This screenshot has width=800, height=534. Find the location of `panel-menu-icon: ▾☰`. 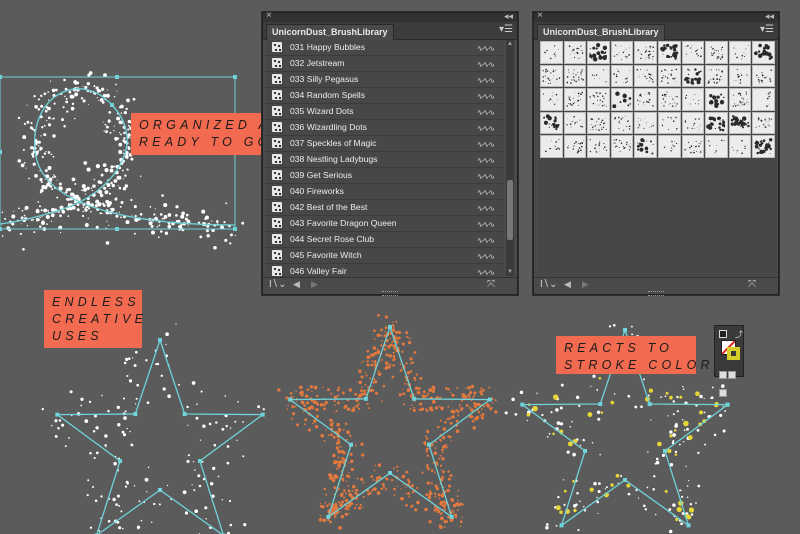

panel-menu-icon: ▾☰ is located at coordinates (506, 30).